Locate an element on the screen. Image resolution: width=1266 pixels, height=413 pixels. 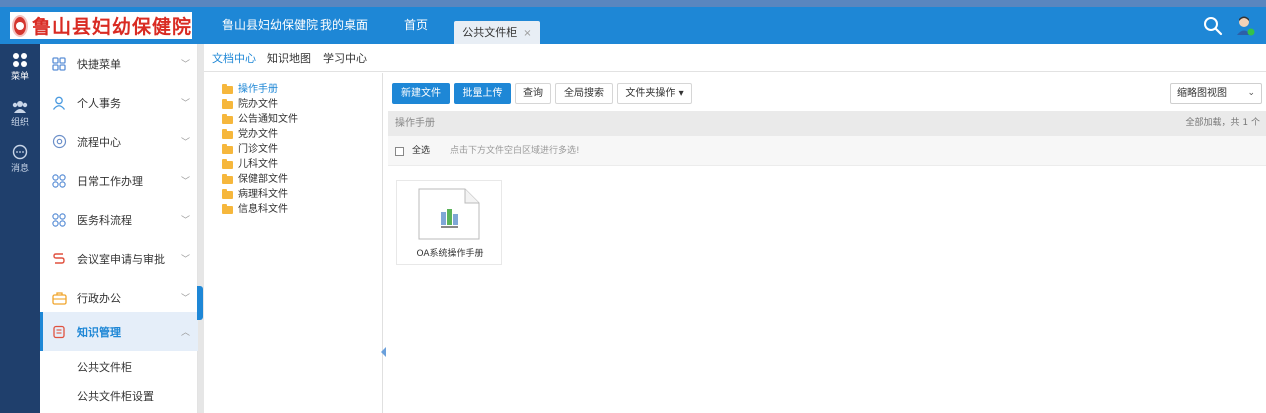
file-card: OA系统操作手册 is located at coordinates (449, 222).